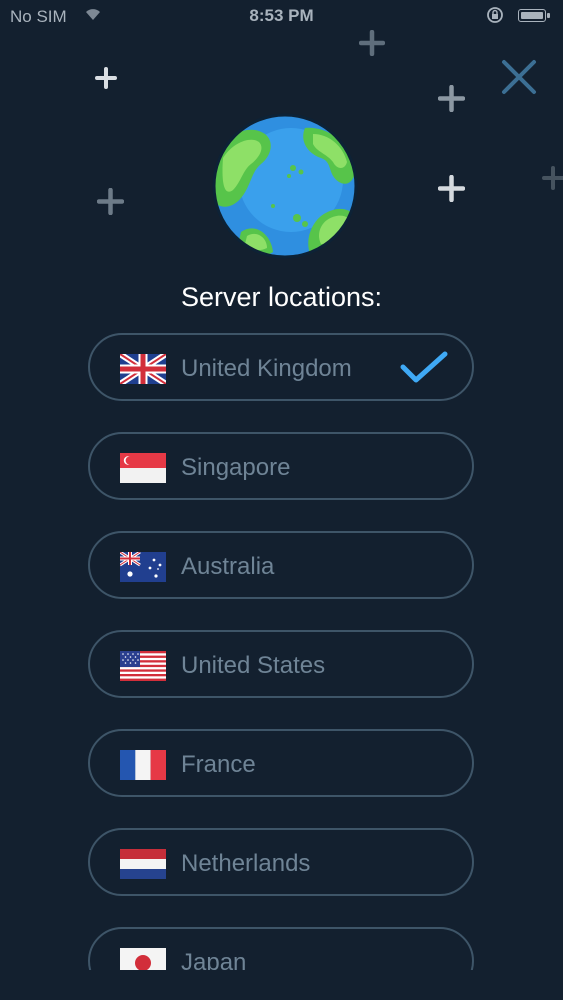 The height and width of the screenshot is (1000, 563). I want to click on location-item-united-kingdom: United Kingdom, so click(281, 367).